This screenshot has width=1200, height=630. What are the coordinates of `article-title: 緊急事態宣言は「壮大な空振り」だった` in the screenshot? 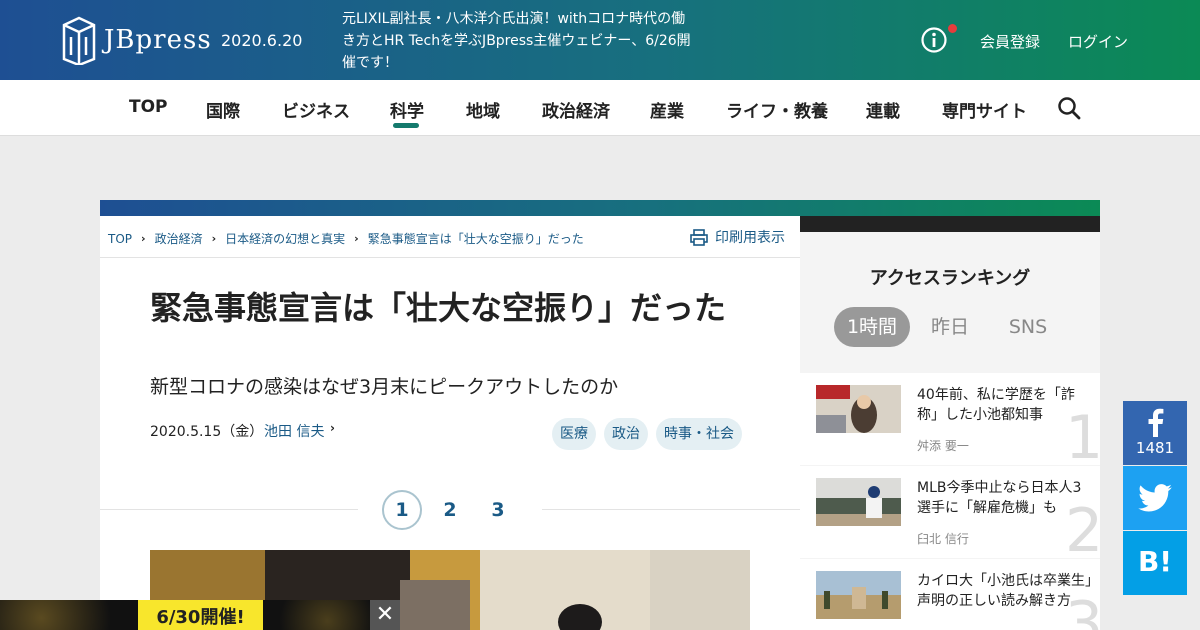 It's located at (438, 308).